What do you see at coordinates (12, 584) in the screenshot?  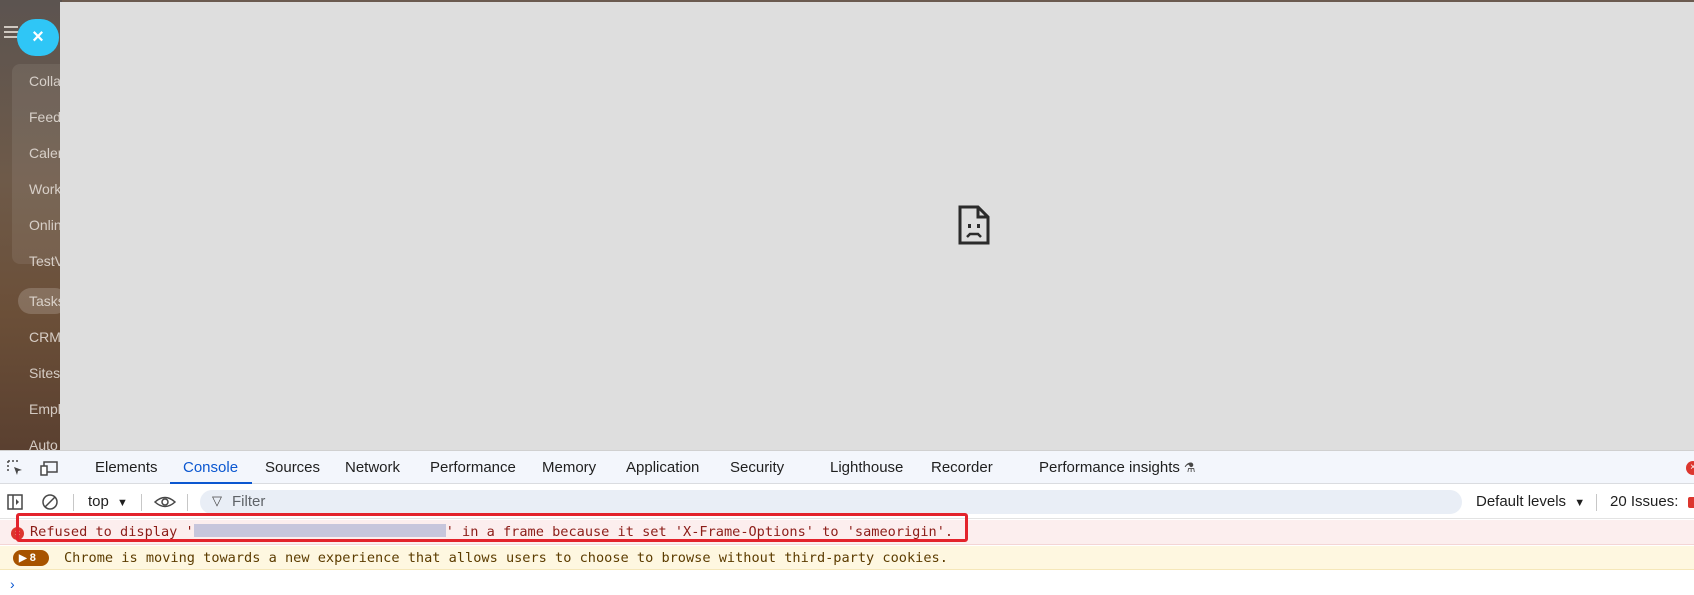 I see `console-prompt-chevron-icon: ›` at bounding box center [12, 584].